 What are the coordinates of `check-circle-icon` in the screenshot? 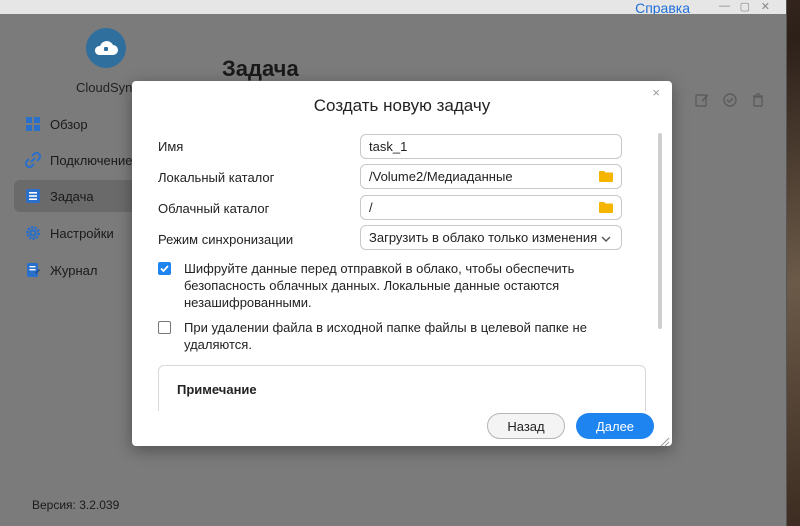 It's located at (730, 100).